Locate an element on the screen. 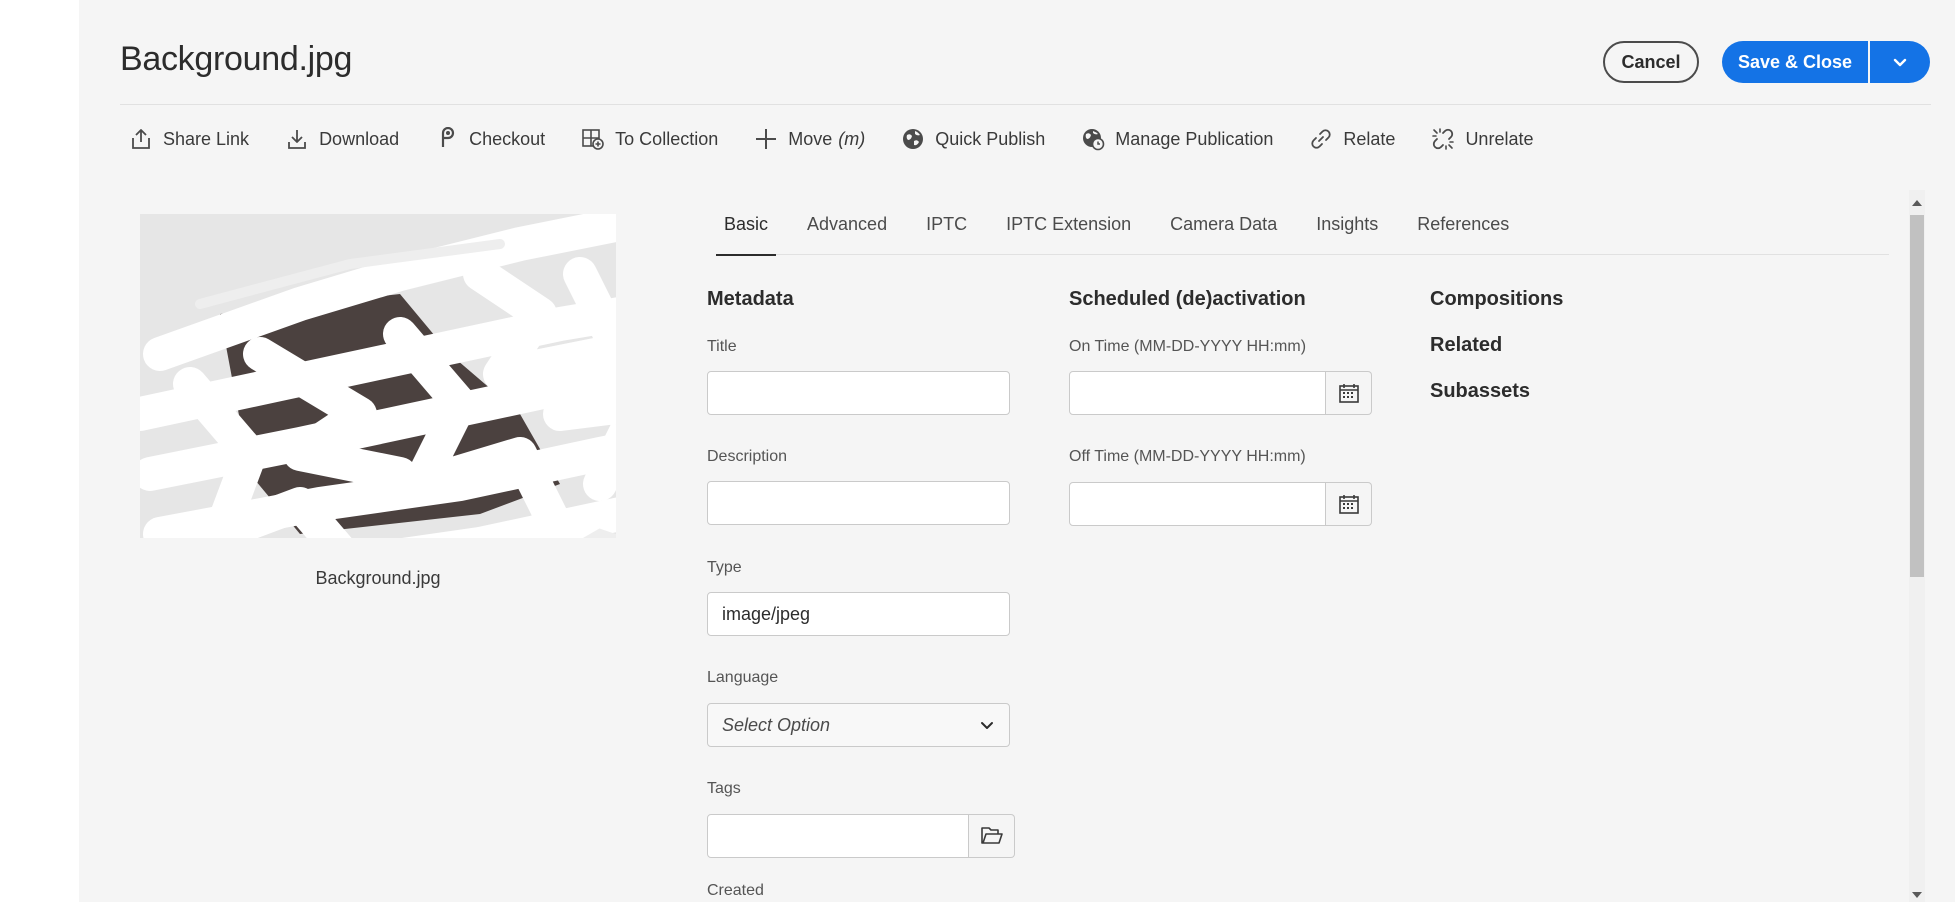  title-field is located at coordinates (858, 393).